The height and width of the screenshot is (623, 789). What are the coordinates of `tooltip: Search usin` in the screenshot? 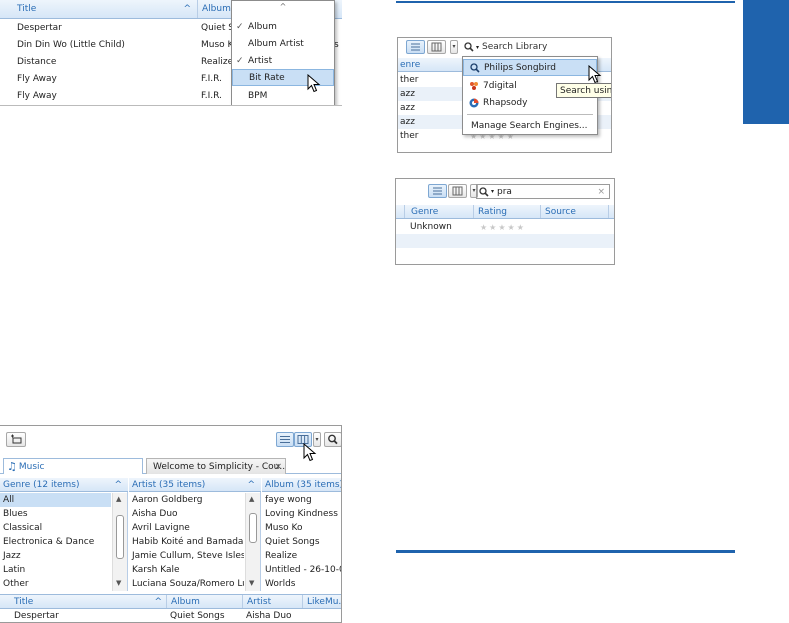 It's located at (583, 90).